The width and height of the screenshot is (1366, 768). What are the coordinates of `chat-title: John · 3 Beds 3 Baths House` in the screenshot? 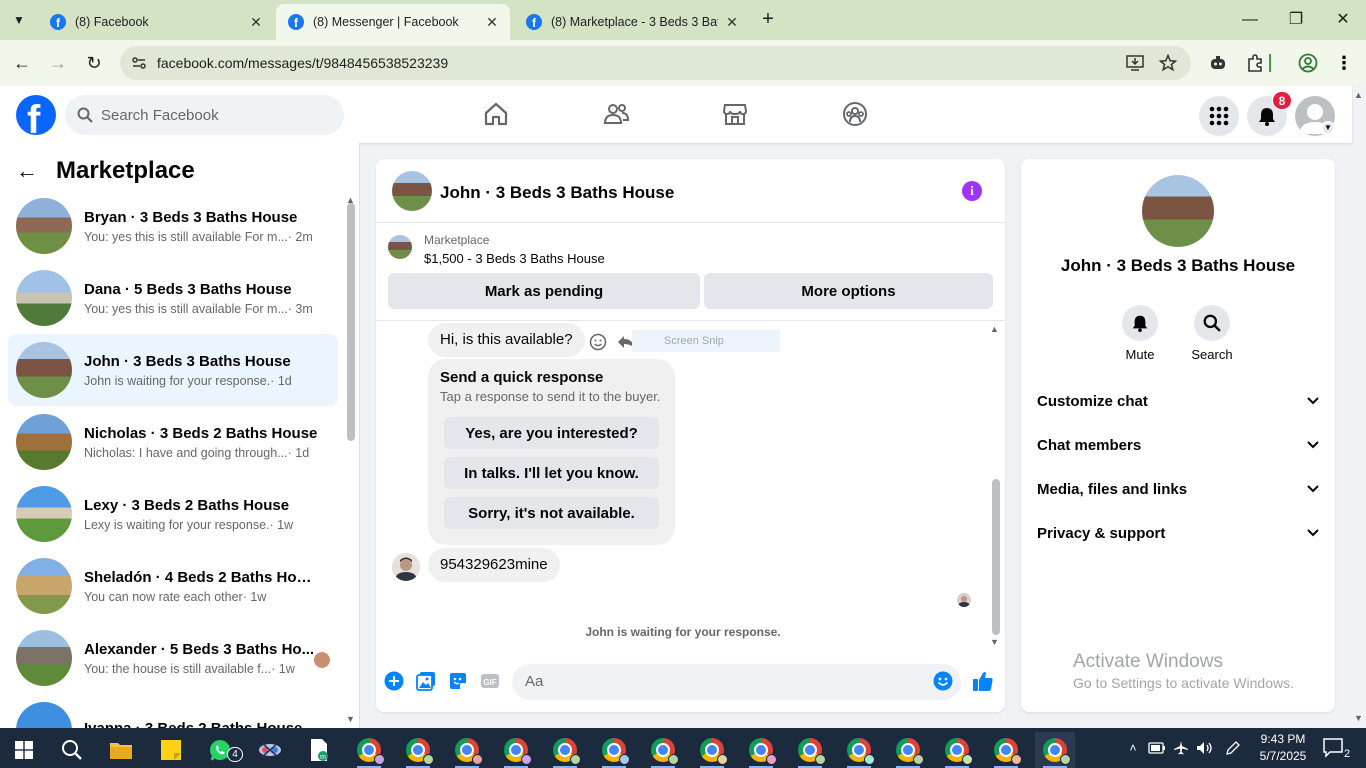 It's located at (557, 193).